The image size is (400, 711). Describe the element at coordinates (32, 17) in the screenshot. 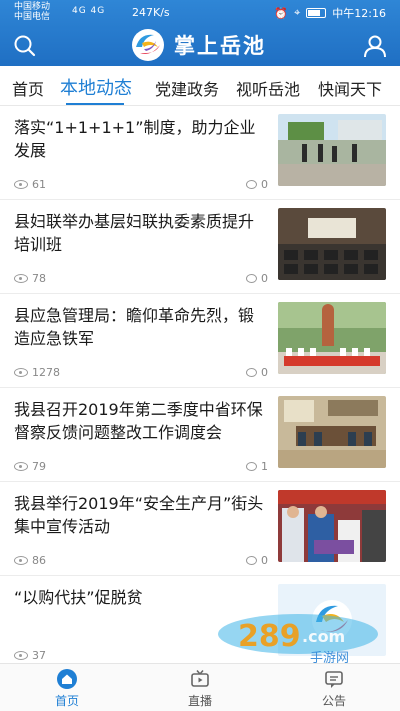

I see `carrier-2: 中国电信` at that location.